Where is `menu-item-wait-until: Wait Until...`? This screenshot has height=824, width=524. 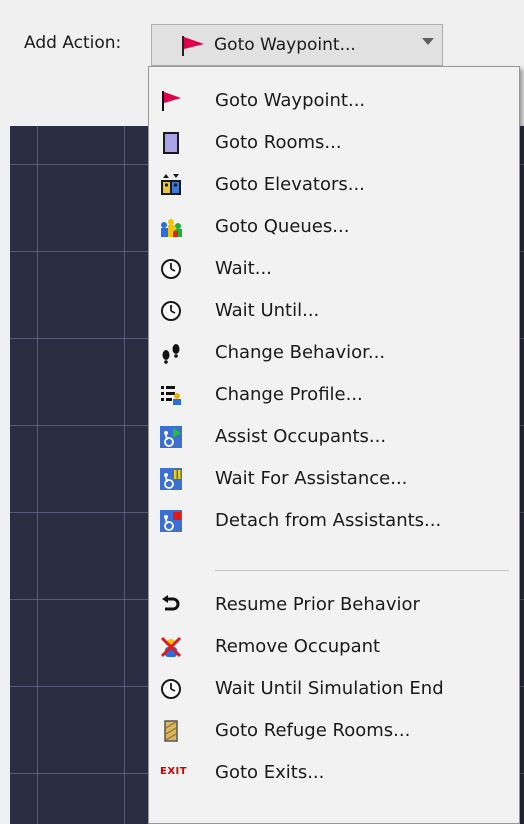
menu-item-wait-until: Wait Until... is located at coordinates (334, 311).